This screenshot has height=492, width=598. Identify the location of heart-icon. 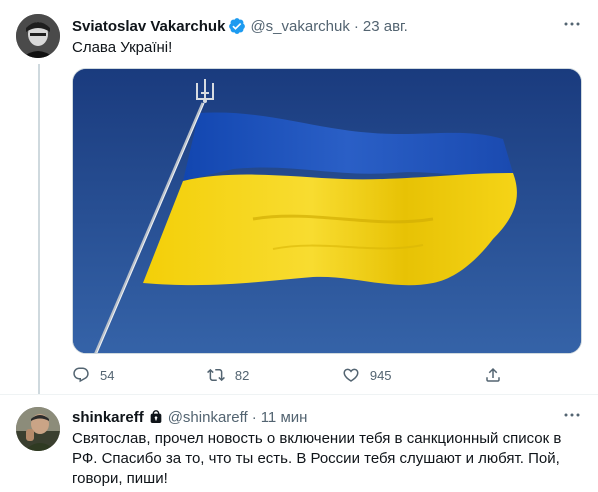
(351, 375).